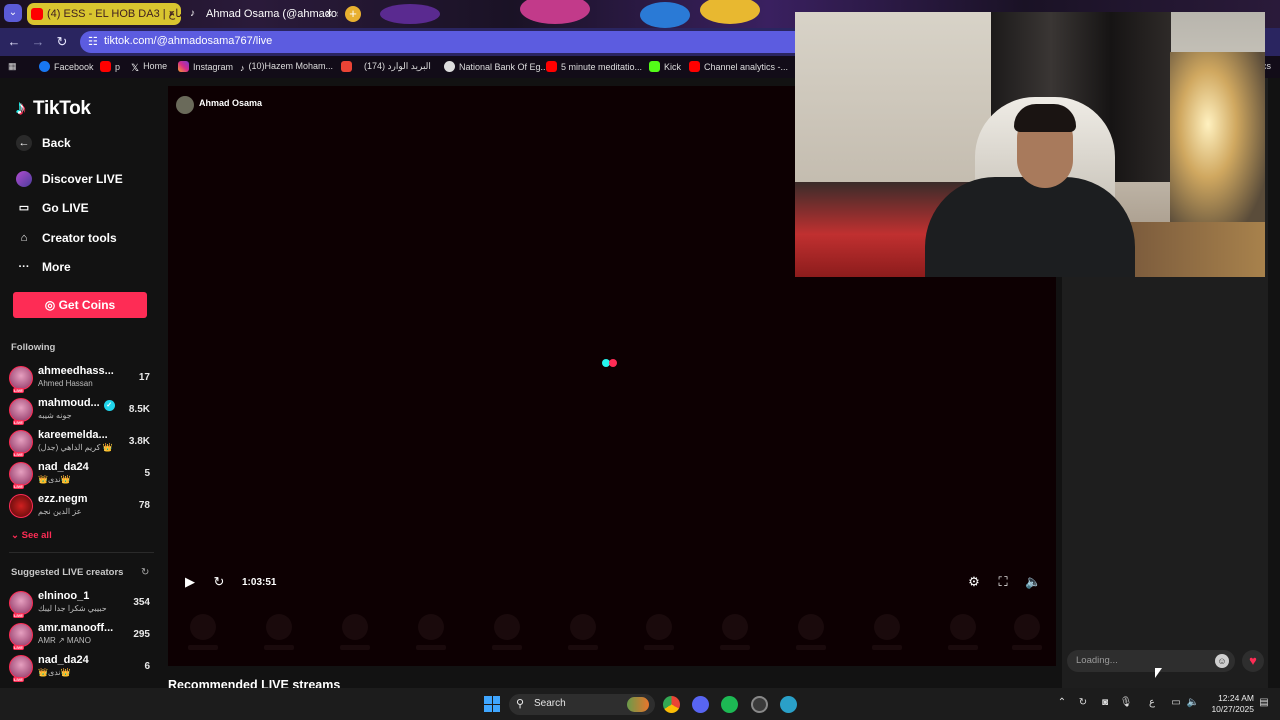 The height and width of the screenshot is (720, 1280). Describe the element at coordinates (665, 66) in the screenshot. I see `bookmark-kick: Kick` at that location.